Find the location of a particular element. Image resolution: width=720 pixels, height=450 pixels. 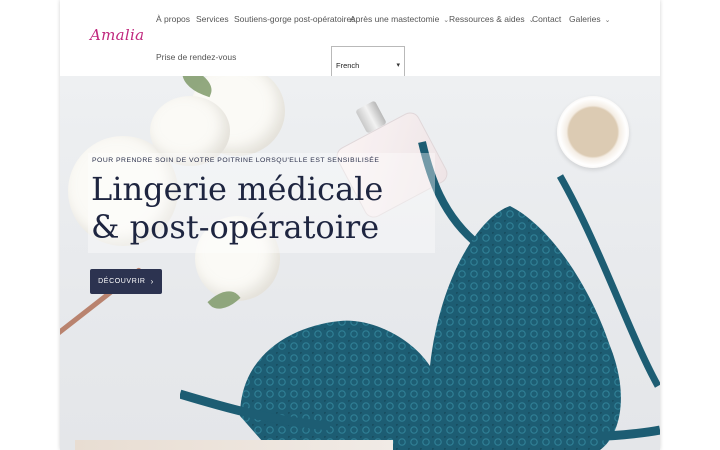

nav-item-contact: Contact is located at coordinates (546, 19).